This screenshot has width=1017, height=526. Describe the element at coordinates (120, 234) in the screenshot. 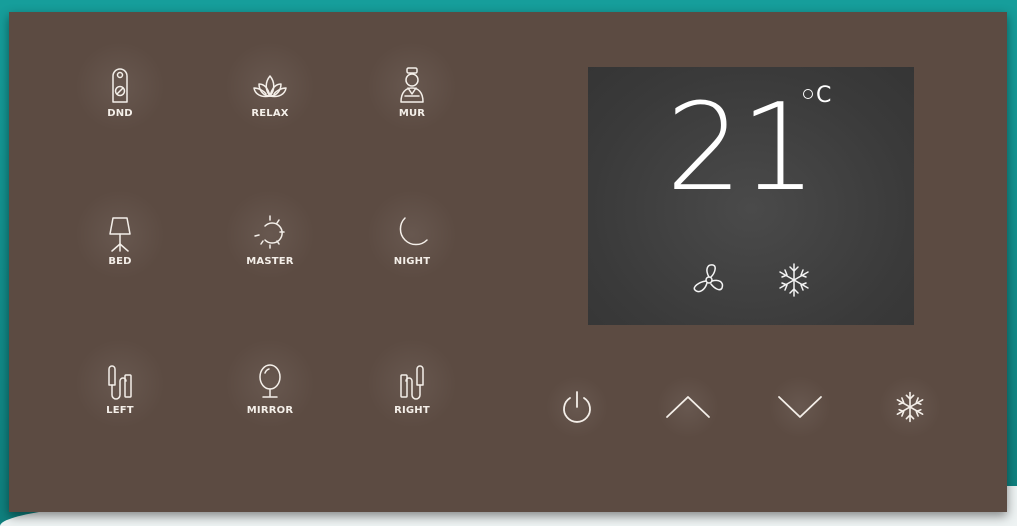

I see `bed-lamp-icon` at that location.